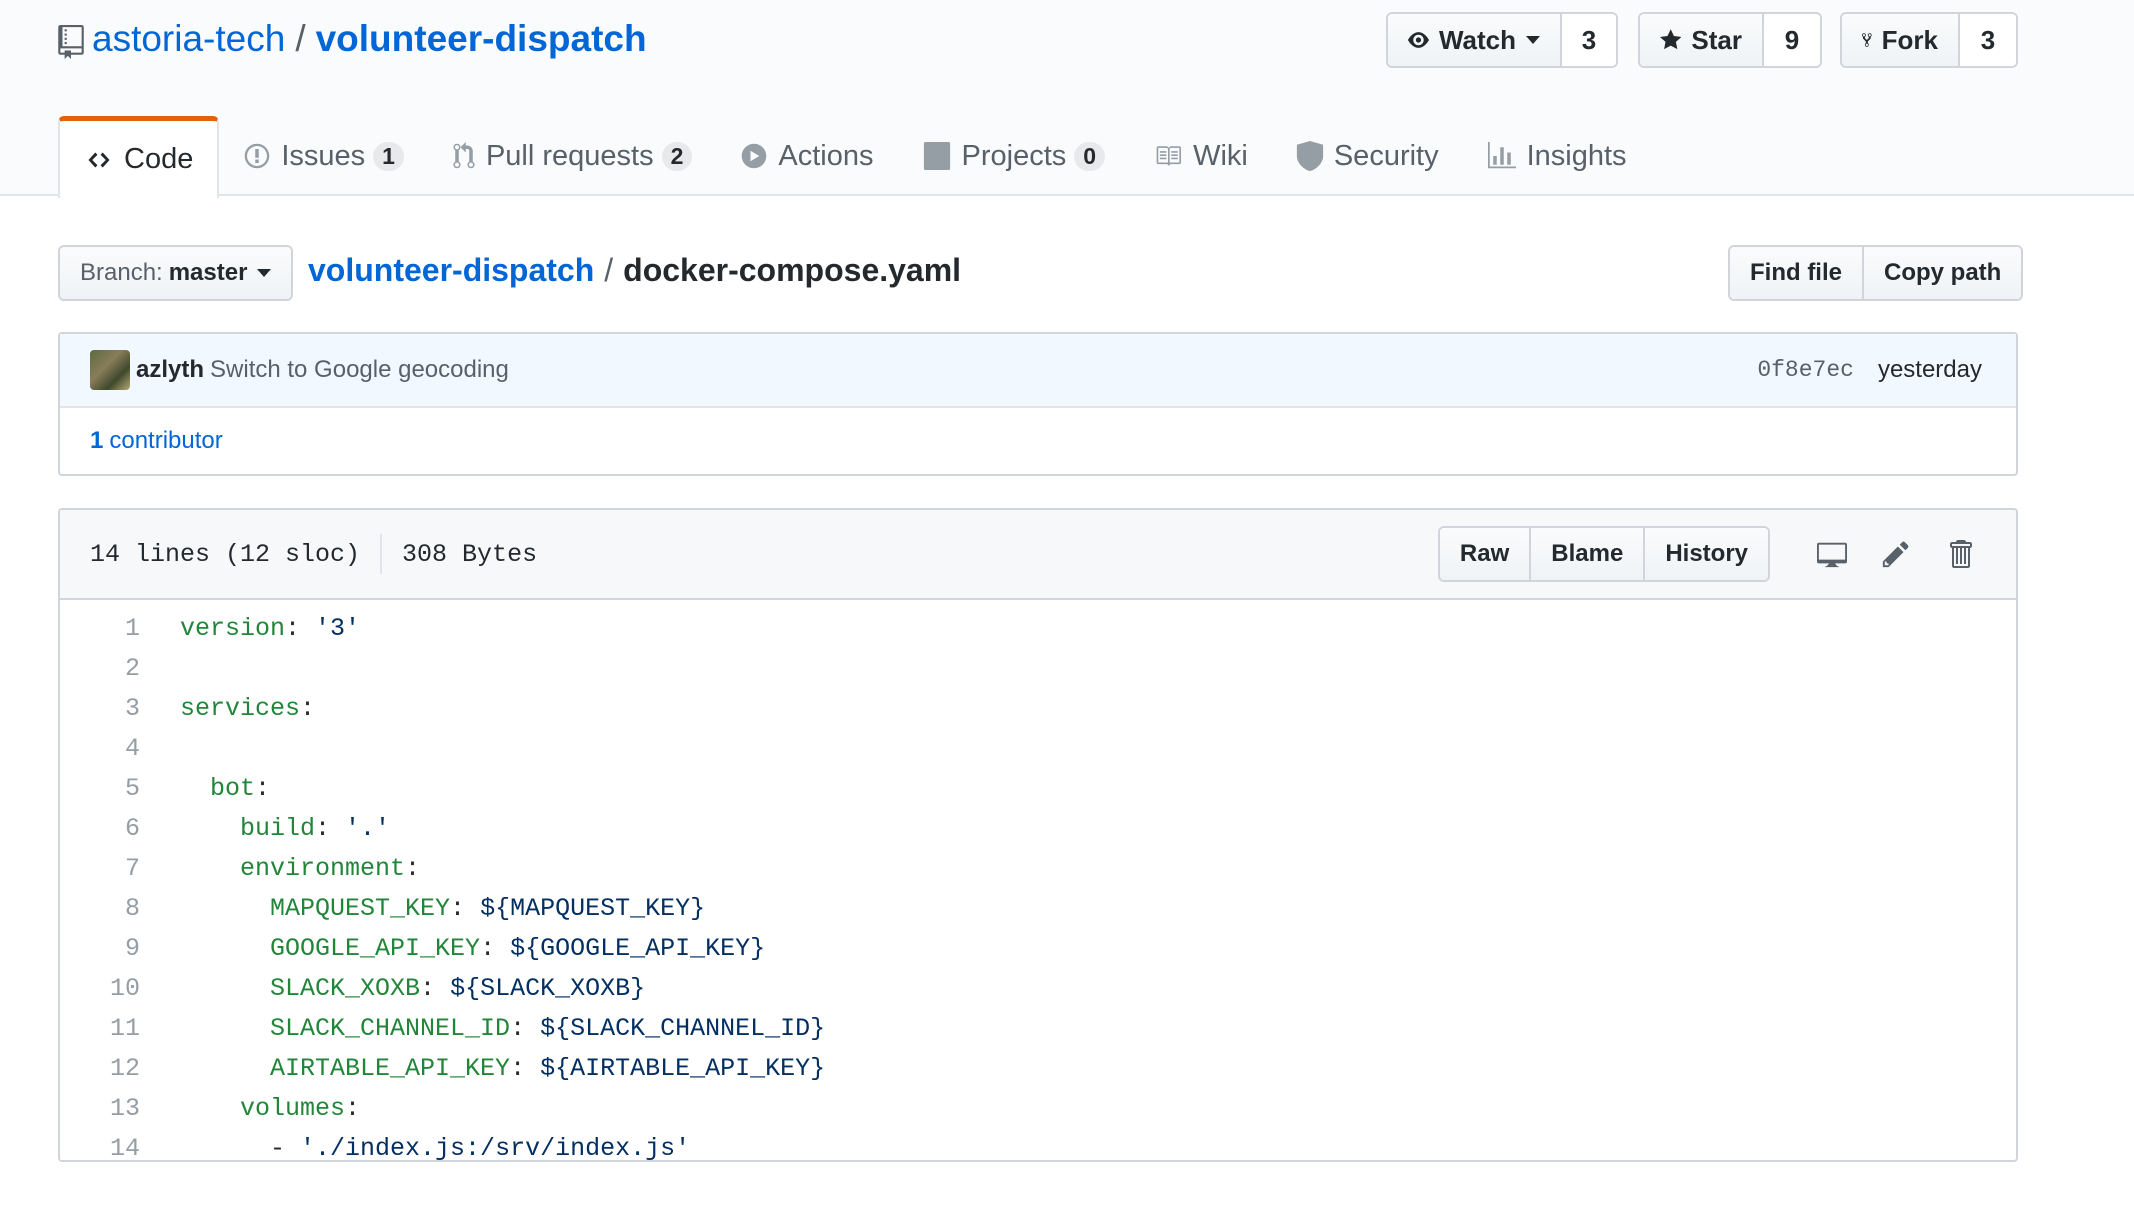 Image resolution: width=2134 pixels, height=1212 pixels. Describe the element at coordinates (1706, 554) in the screenshot. I see `history-button: History` at that location.